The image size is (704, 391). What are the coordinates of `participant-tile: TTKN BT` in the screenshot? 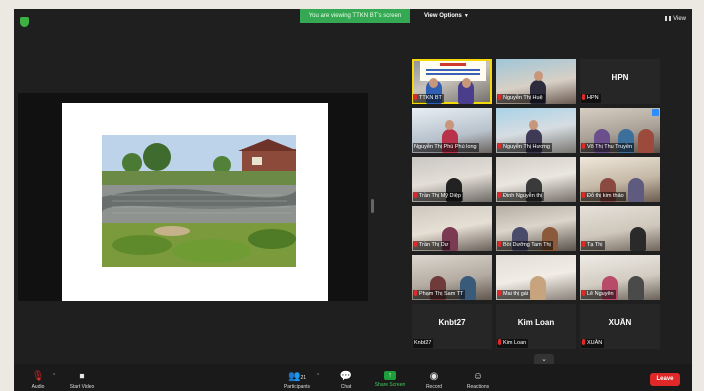 It's located at (452, 81).